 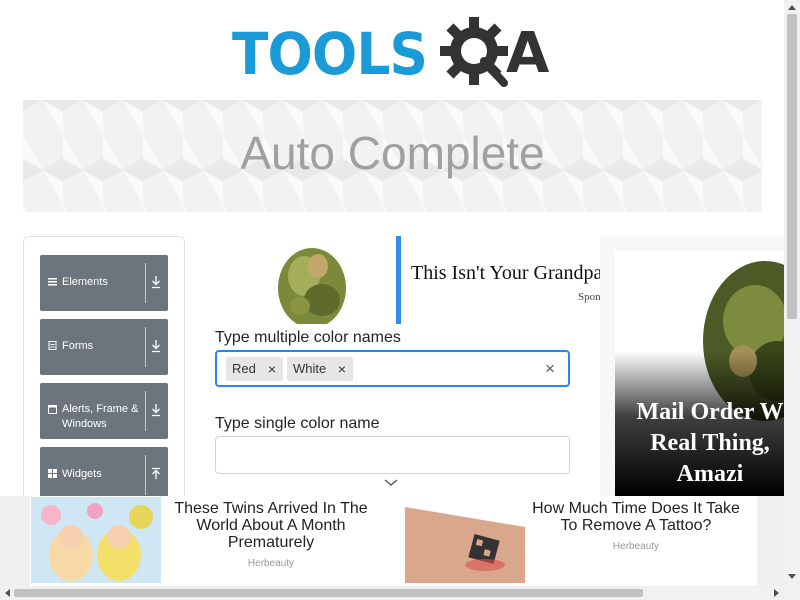 What do you see at coordinates (52, 409) in the screenshot?
I see `window-icon` at bounding box center [52, 409].